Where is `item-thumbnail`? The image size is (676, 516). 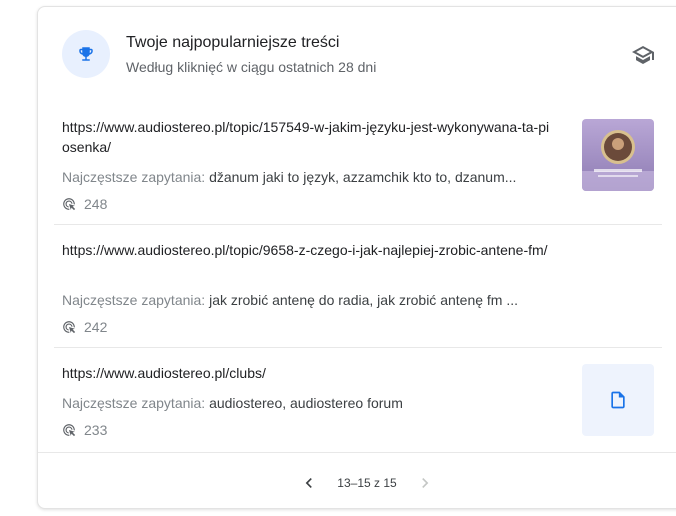 item-thumbnail is located at coordinates (618, 155).